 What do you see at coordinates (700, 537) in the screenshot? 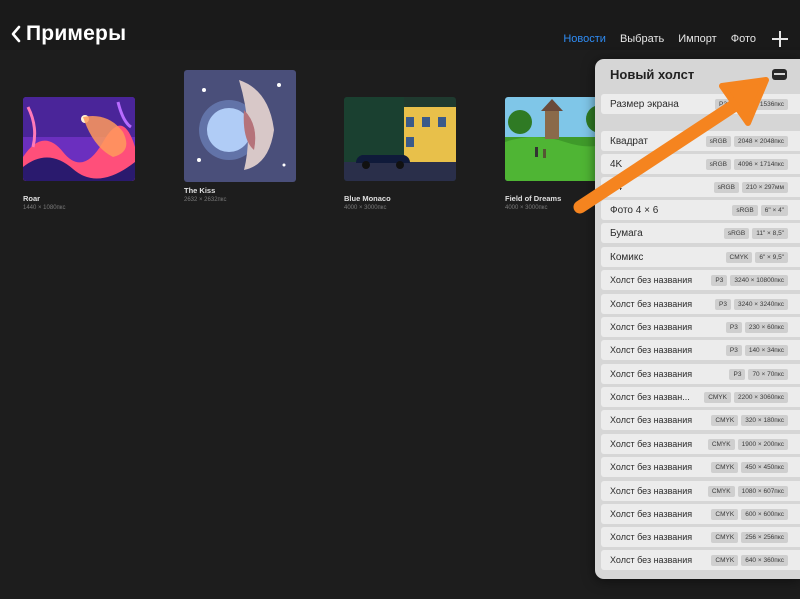
I see `canvas-preset-row: Холст без названия CMYK 256 × 256пкс` at bounding box center [700, 537].